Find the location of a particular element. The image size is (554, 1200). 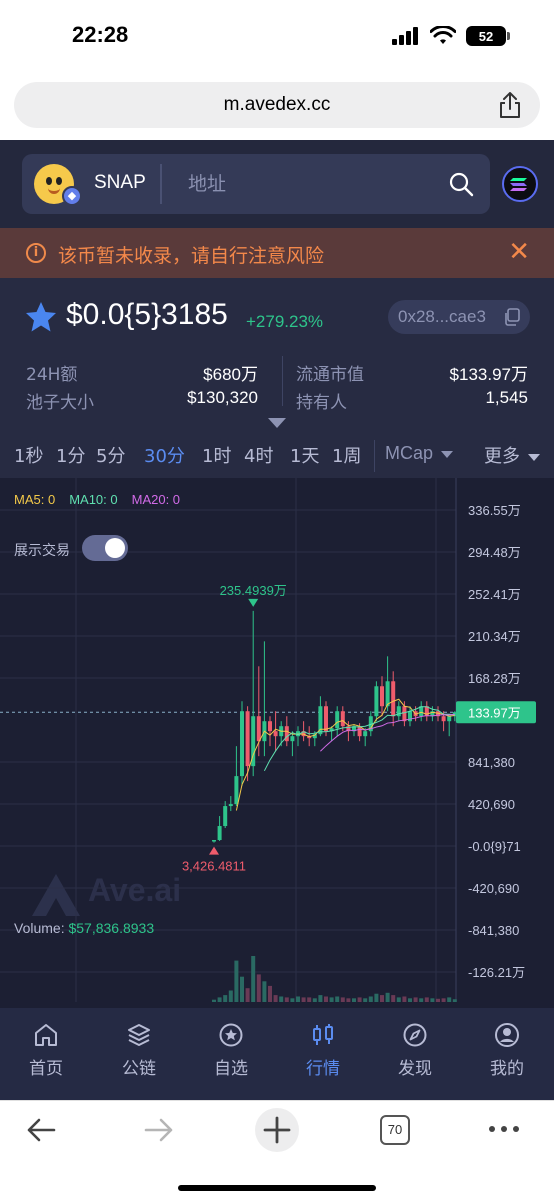

more-select: 更多 is located at coordinates (512, 455).